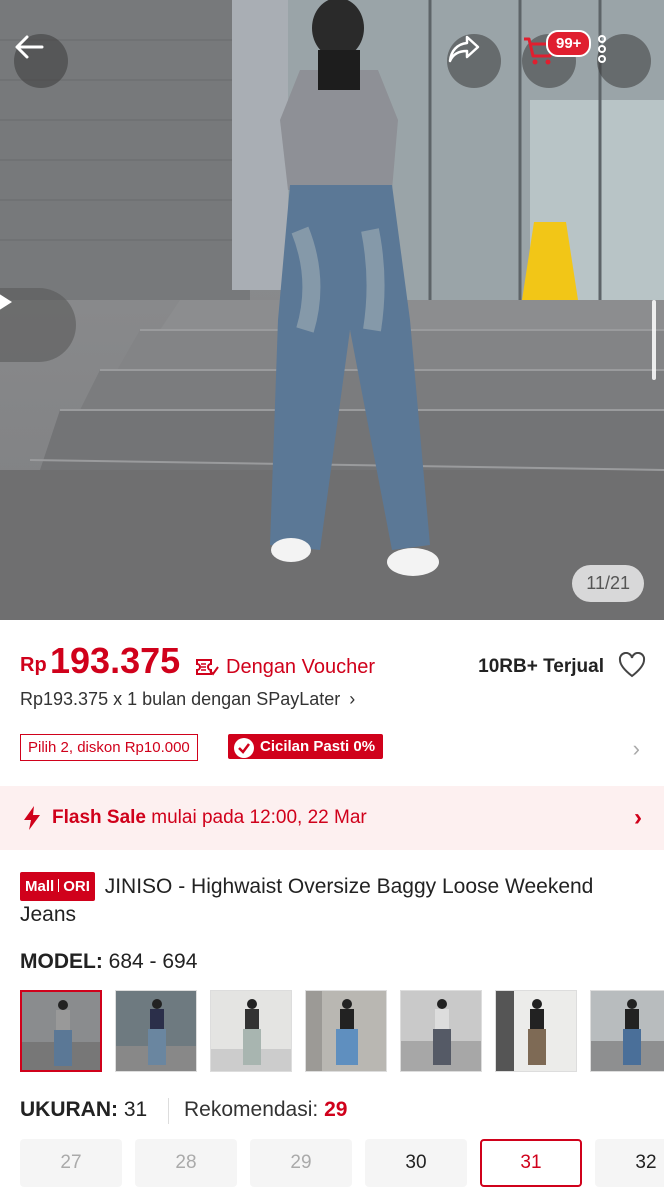 This screenshot has height=1200, width=664. What do you see at coordinates (32, 818) in the screenshot?
I see `lightning-icon` at bounding box center [32, 818].